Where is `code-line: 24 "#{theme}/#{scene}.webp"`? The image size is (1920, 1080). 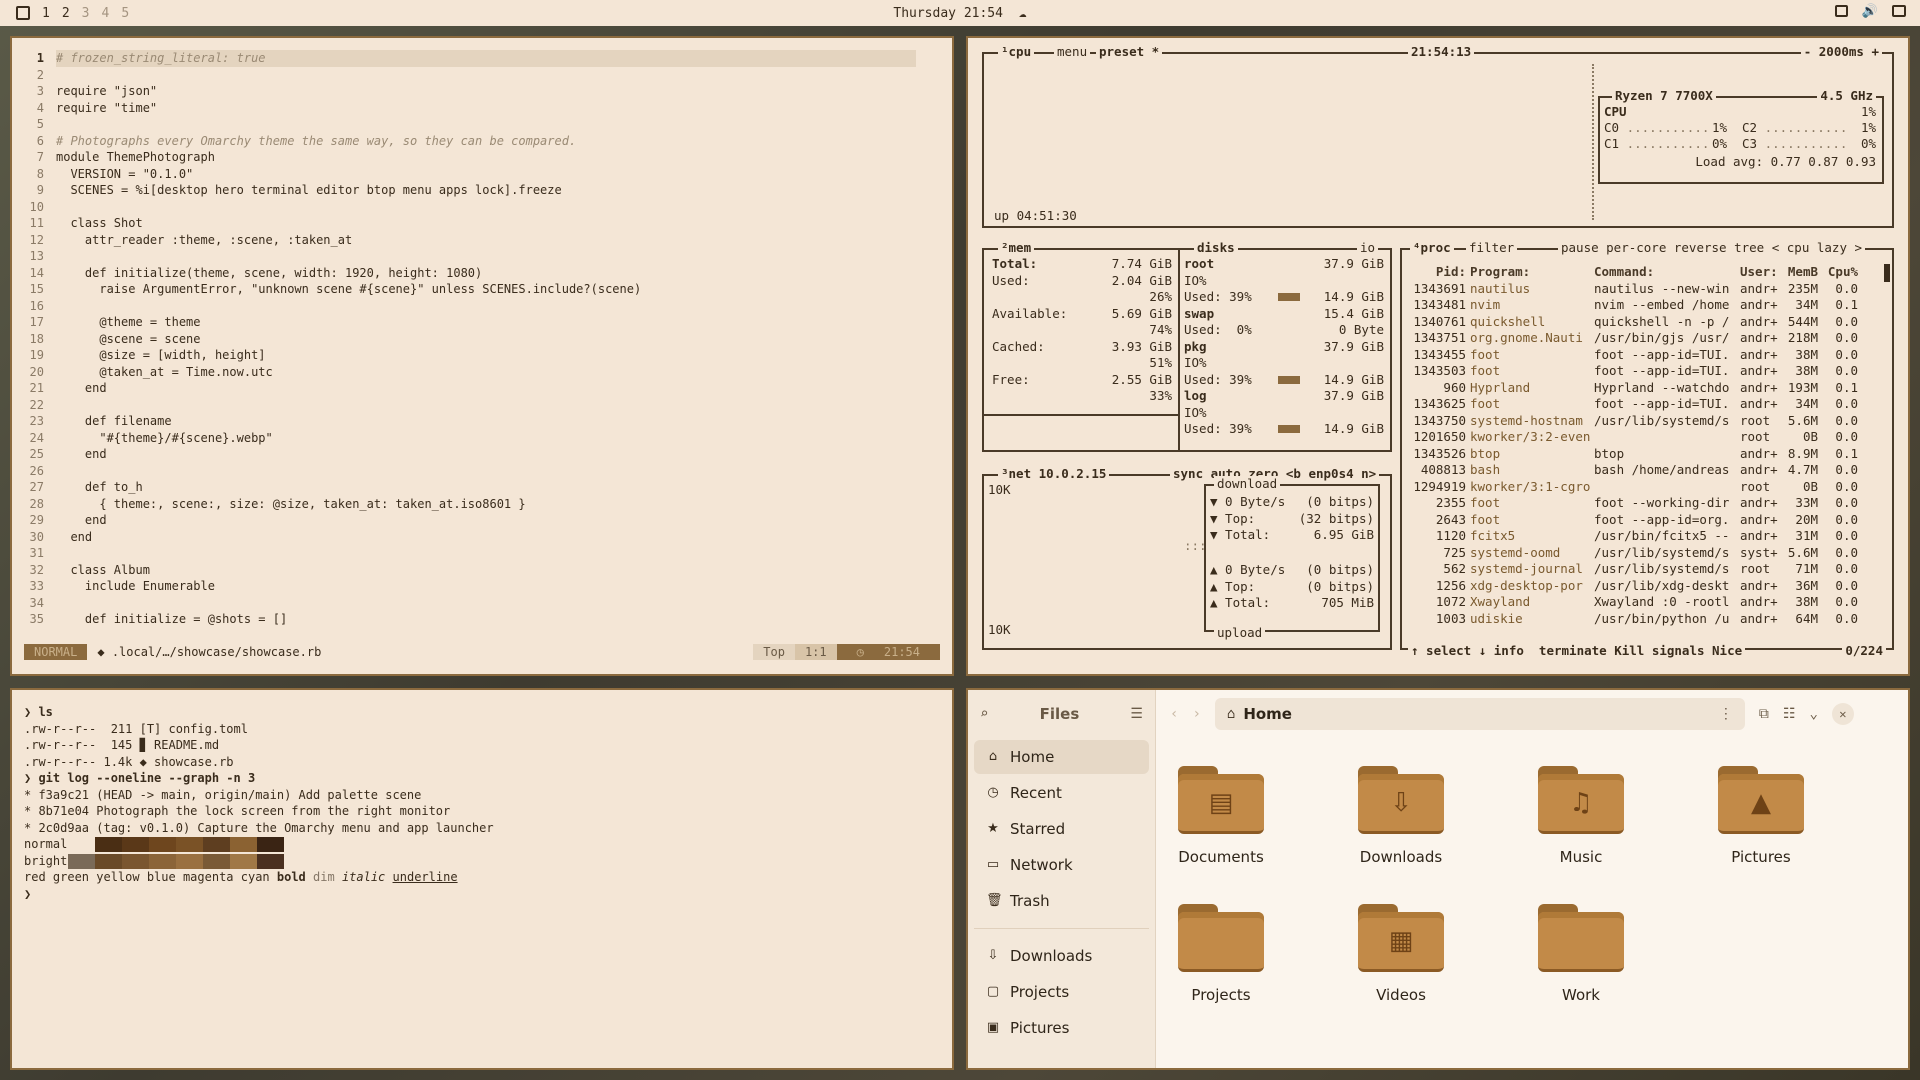 code-line: 24 "#{theme}/#{scene}.webp" is located at coordinates (482, 438).